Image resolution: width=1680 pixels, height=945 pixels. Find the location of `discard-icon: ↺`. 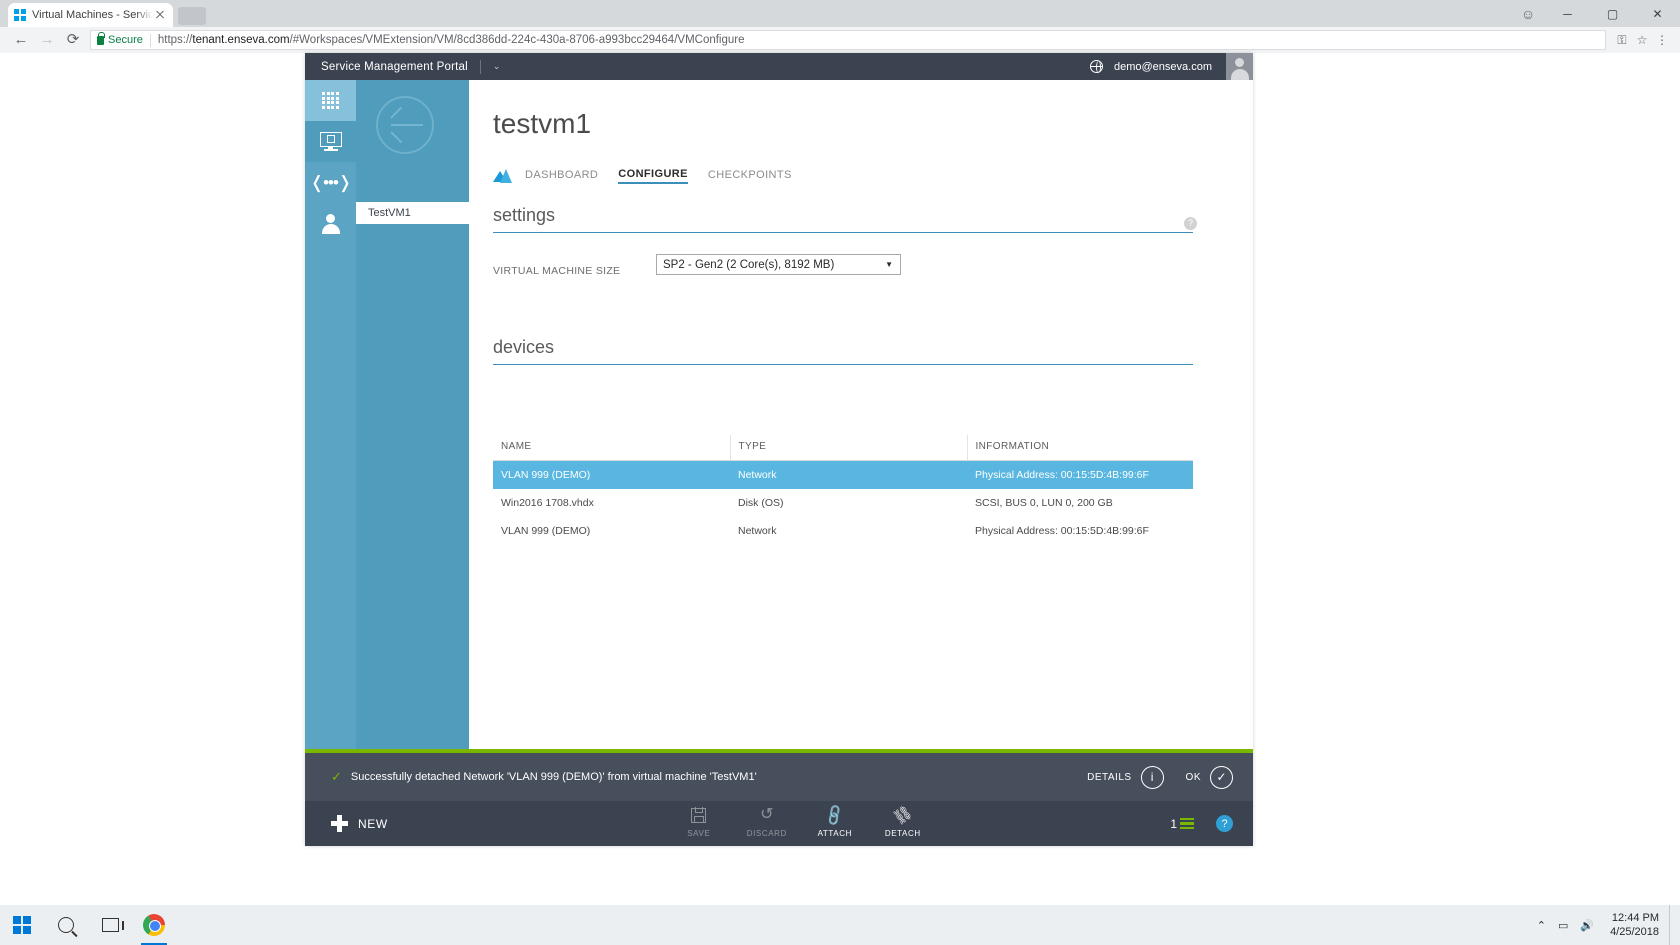

discard-icon: ↺ is located at coordinates (767, 814).